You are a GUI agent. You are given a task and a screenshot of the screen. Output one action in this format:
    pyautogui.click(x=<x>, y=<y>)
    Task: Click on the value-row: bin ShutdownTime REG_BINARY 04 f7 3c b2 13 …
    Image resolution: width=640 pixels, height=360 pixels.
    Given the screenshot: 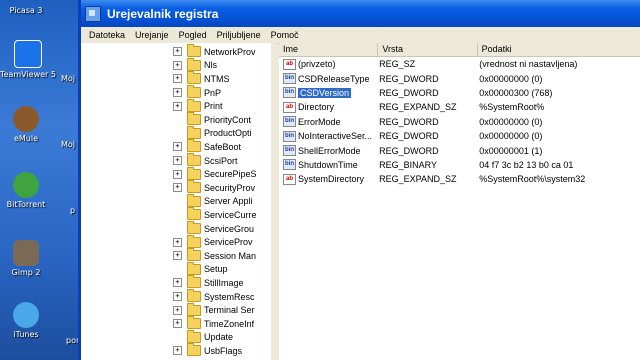 What is the action you would take?
    pyautogui.click(x=459, y=165)
    